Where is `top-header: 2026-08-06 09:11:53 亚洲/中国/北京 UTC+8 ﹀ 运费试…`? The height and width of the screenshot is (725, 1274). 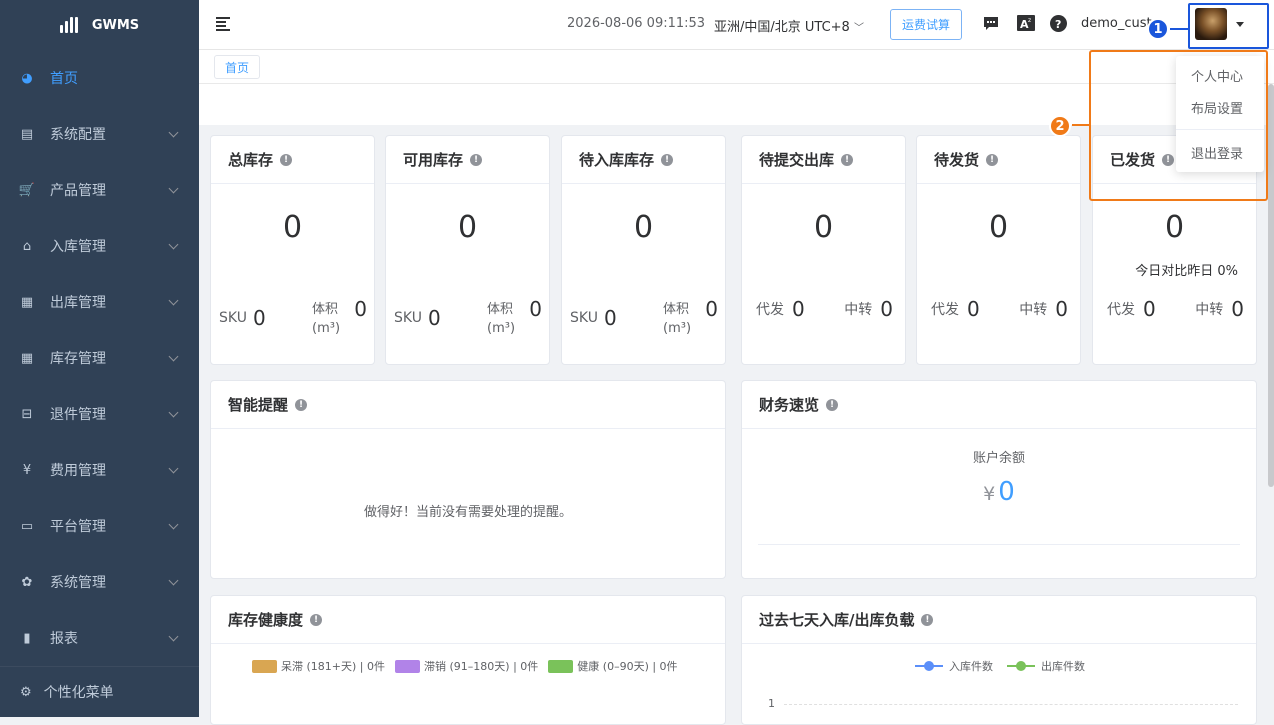
top-header: 2026-08-06 09:11:53 亚洲/中国/北京 UTC+8 ﹀ 运费试… is located at coordinates (736, 25).